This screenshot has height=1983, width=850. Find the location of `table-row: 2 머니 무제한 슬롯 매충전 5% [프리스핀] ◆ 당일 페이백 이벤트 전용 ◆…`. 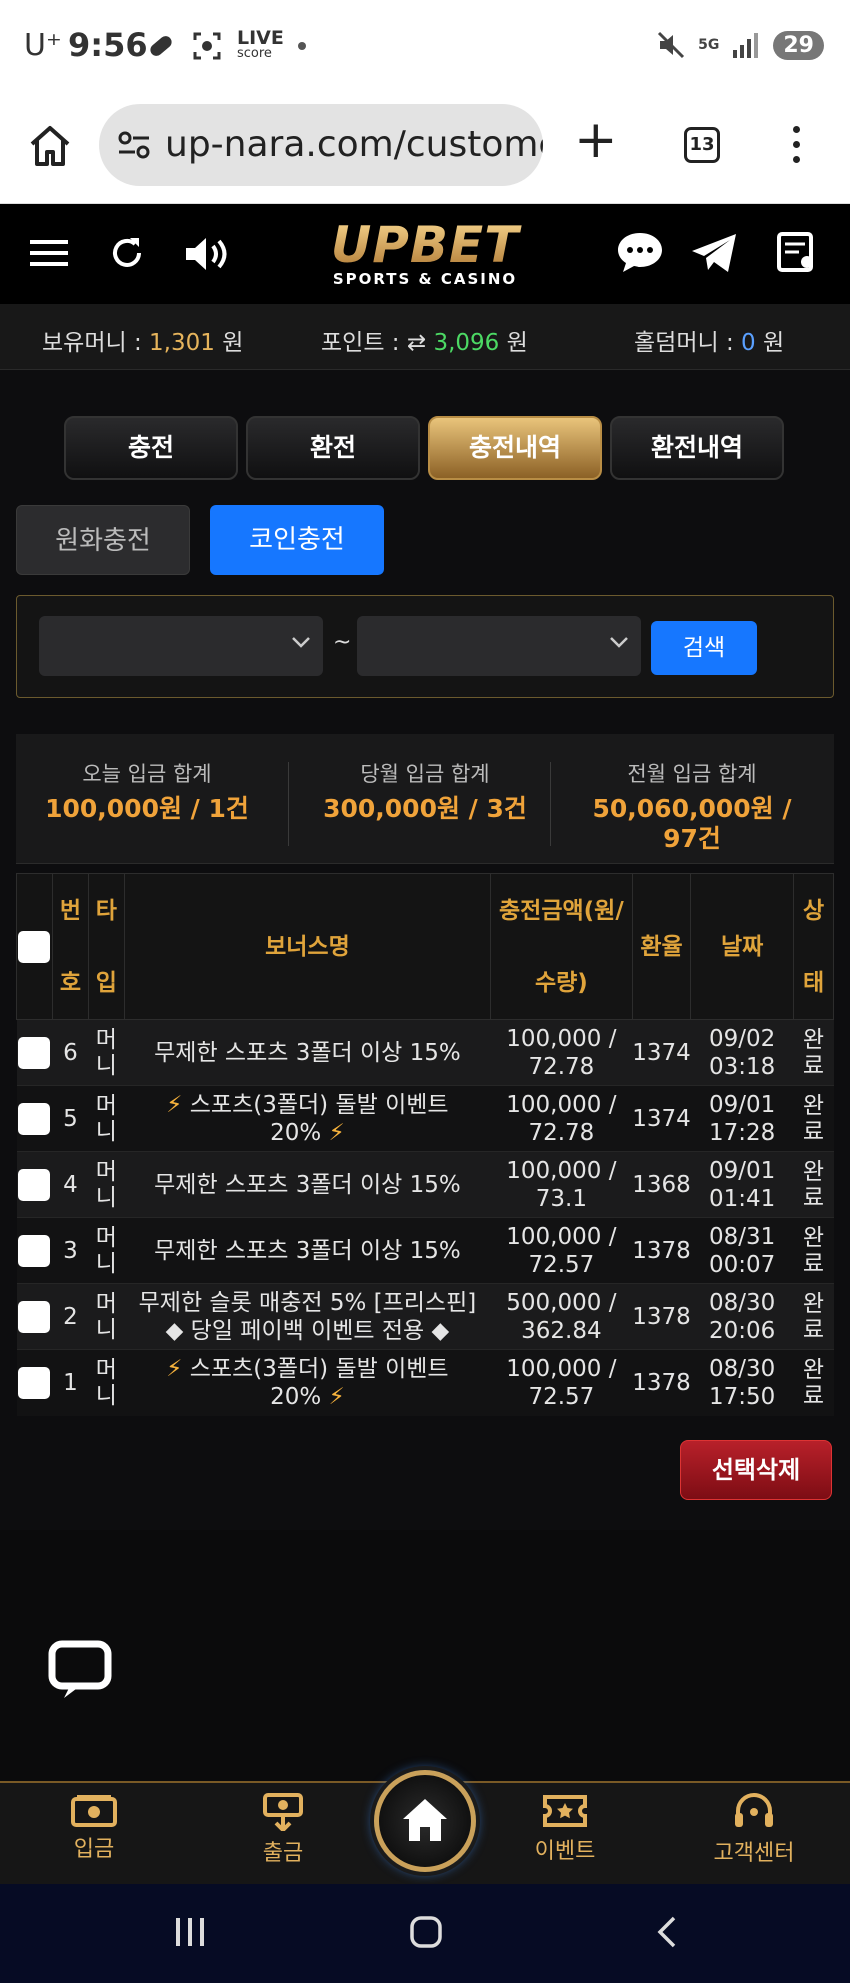

table-row: 2 머니 무제한 슬롯 매충전 5% [프리스핀] ◆ 당일 페이백 이벤트 전용 ◆… is located at coordinates (425, 1316).